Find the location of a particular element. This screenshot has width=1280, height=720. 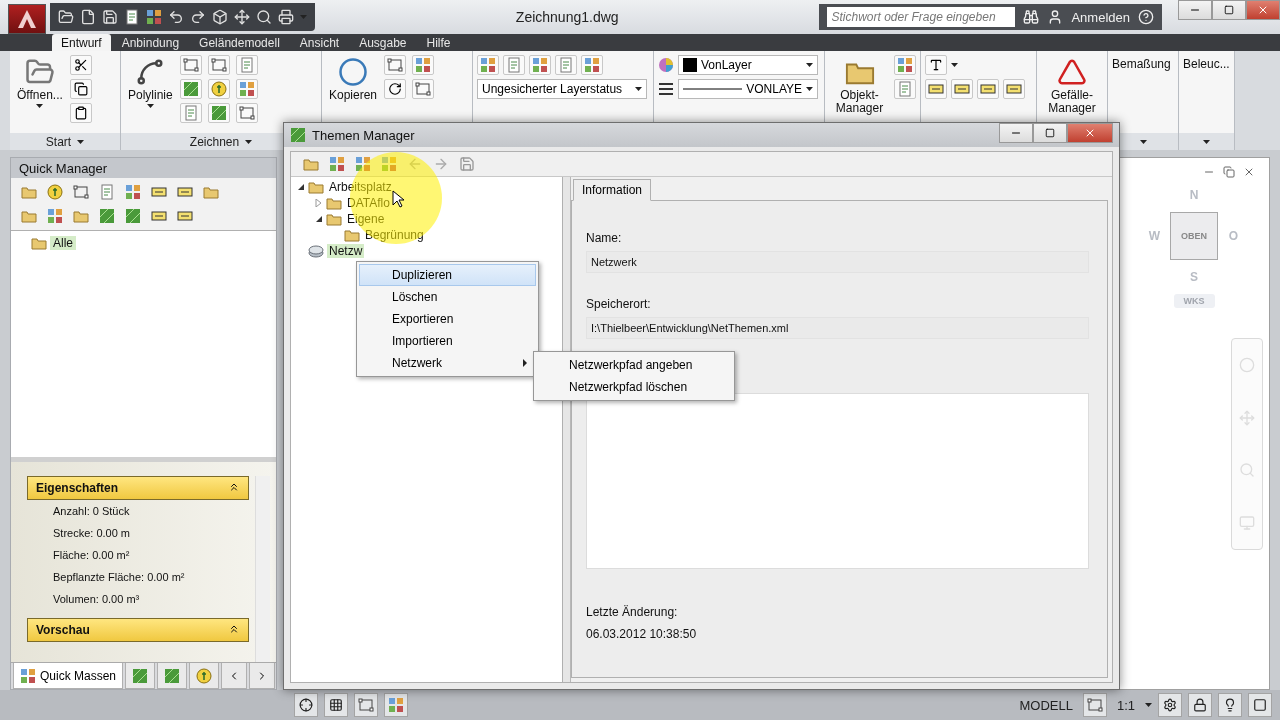

ribbon-tab: Ausgabe is located at coordinates (383, 42).